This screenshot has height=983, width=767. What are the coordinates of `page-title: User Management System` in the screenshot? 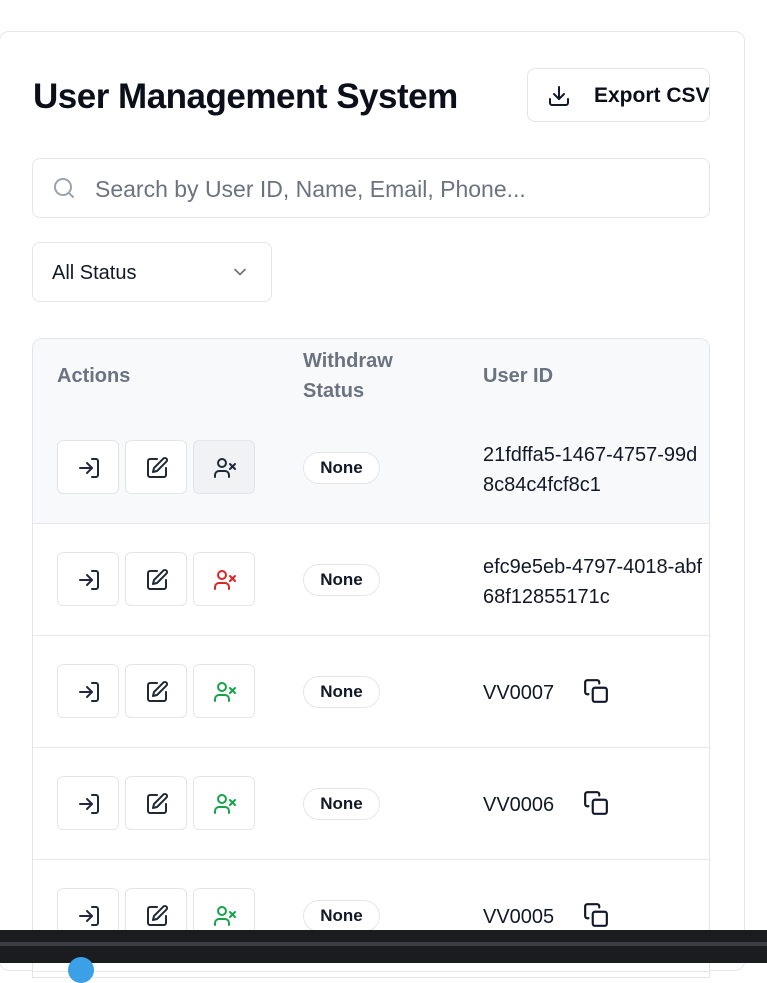 It's located at (245, 96).